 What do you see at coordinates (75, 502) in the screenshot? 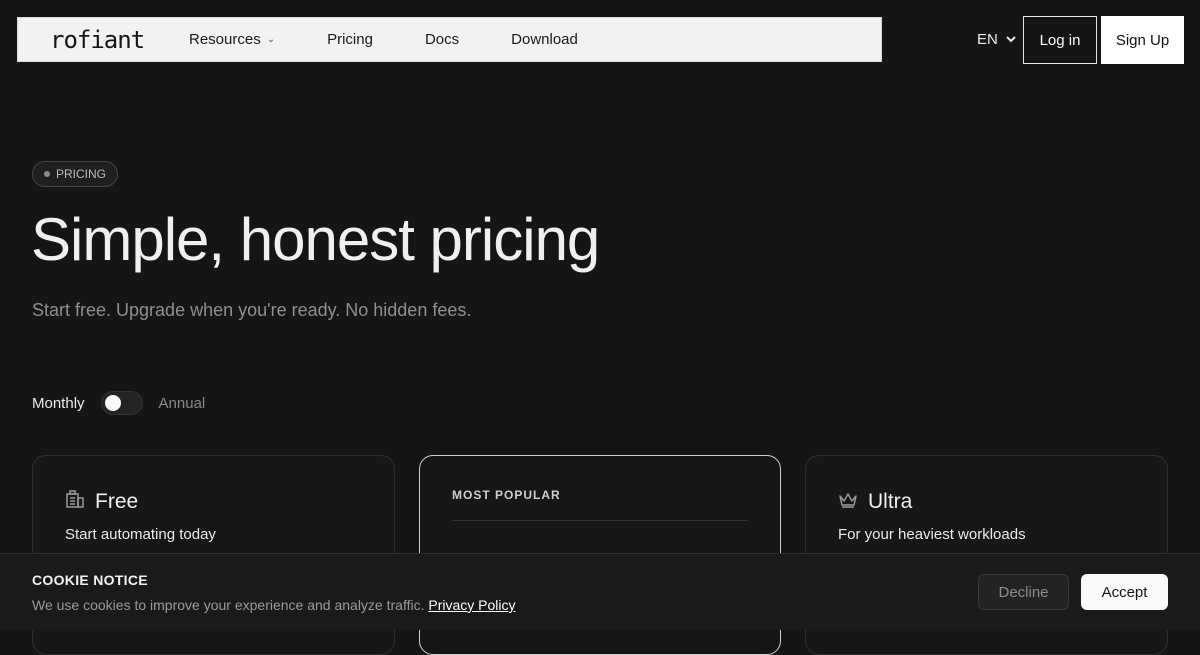
I see `building-icon` at bounding box center [75, 502].